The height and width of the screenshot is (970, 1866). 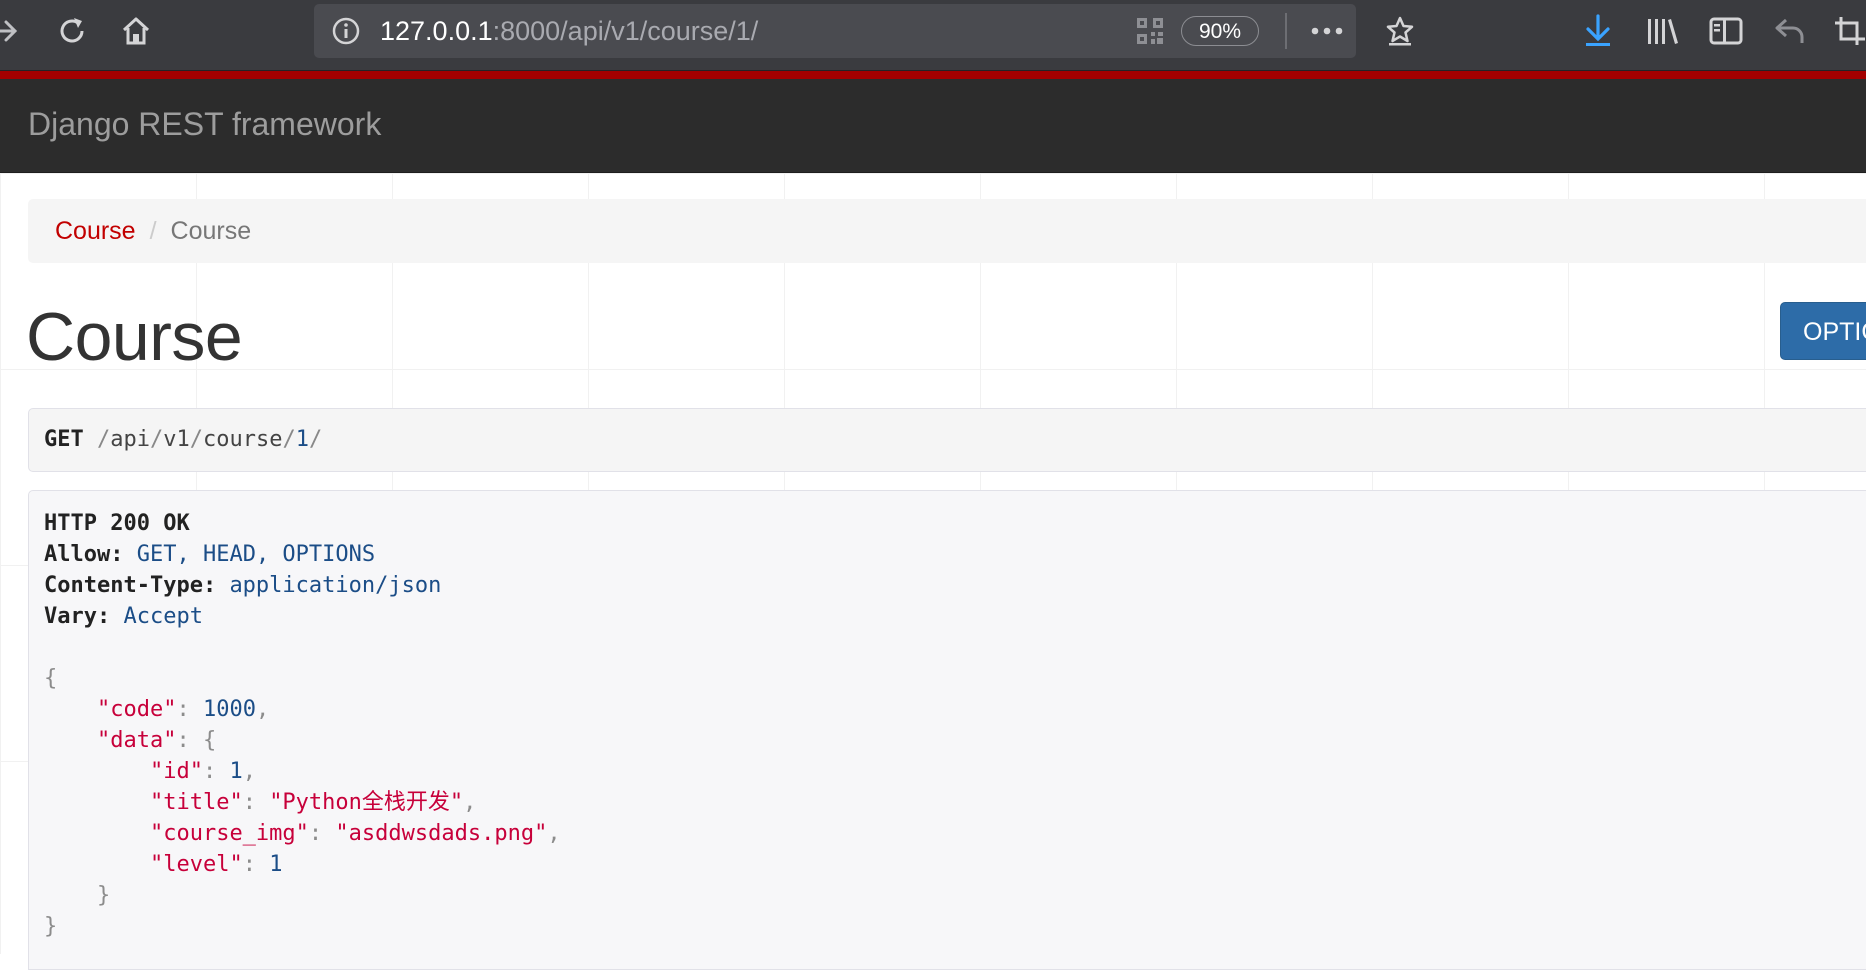 What do you see at coordinates (346, 31) in the screenshot?
I see `info-icon` at bounding box center [346, 31].